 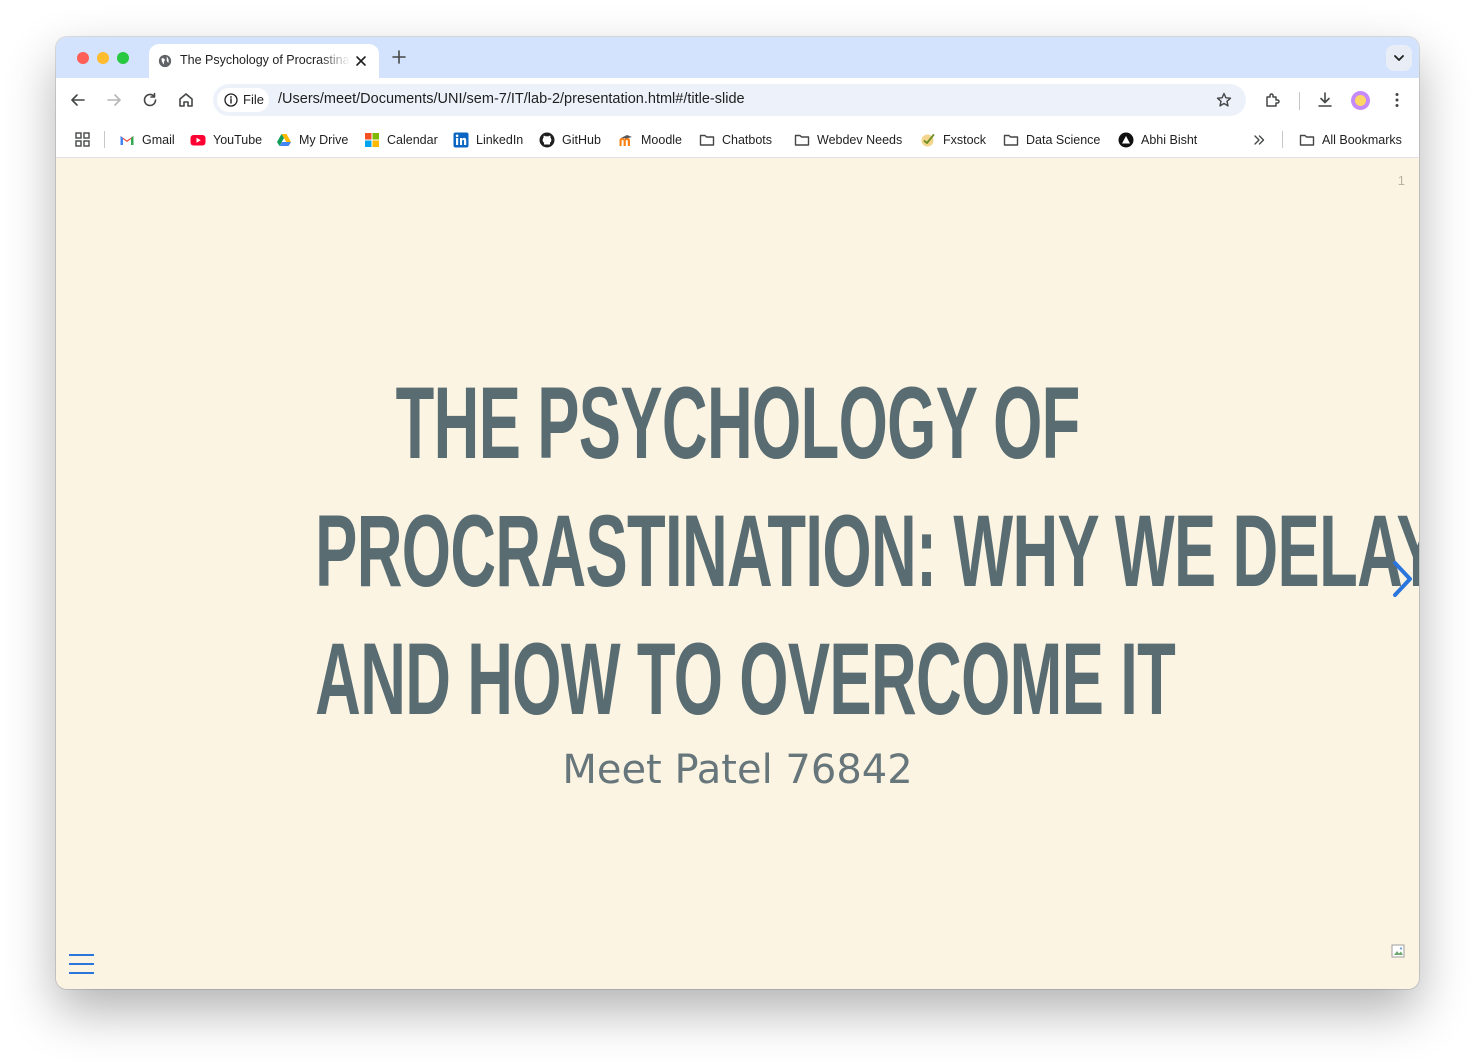 I want to click on slide-subtitle: Meet Patel 76842, so click(x=737, y=770).